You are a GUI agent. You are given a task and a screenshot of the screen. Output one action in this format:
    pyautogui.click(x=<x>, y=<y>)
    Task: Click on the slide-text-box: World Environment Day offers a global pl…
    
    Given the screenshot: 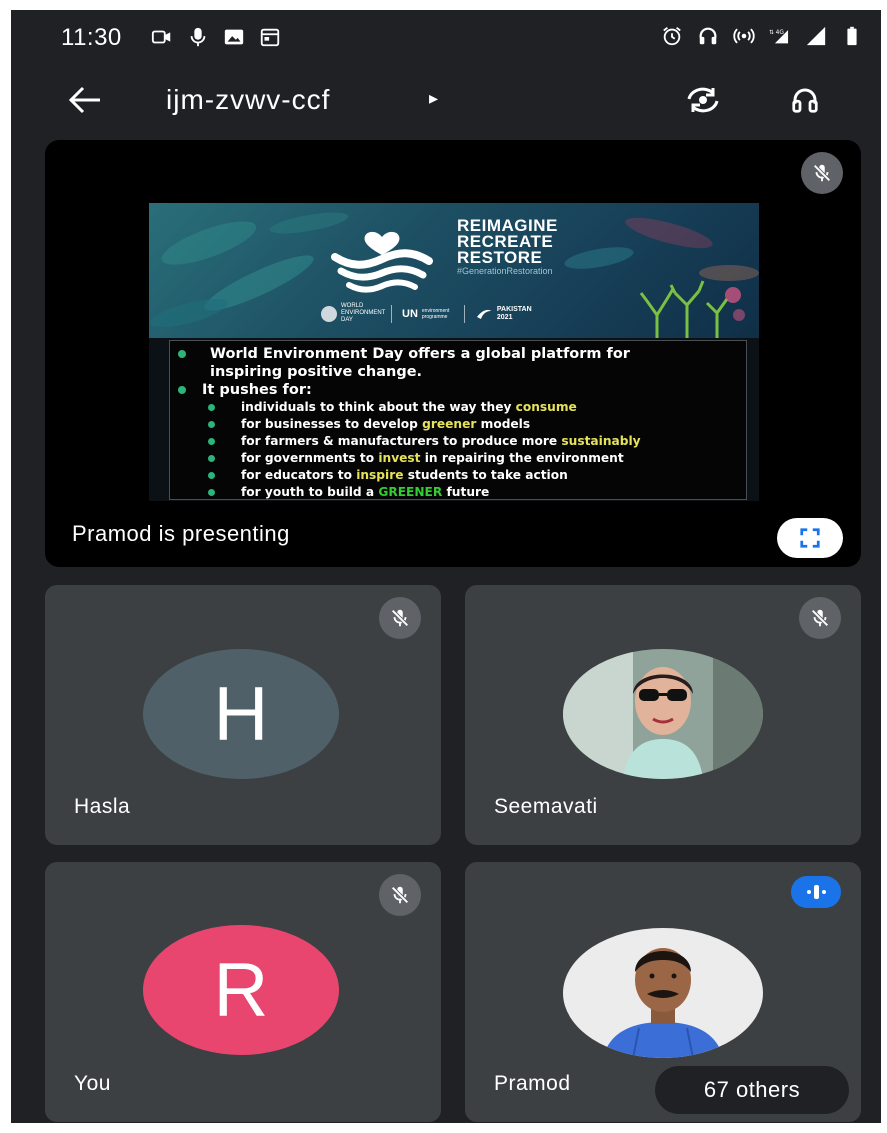 What is the action you would take?
    pyautogui.click(x=458, y=420)
    